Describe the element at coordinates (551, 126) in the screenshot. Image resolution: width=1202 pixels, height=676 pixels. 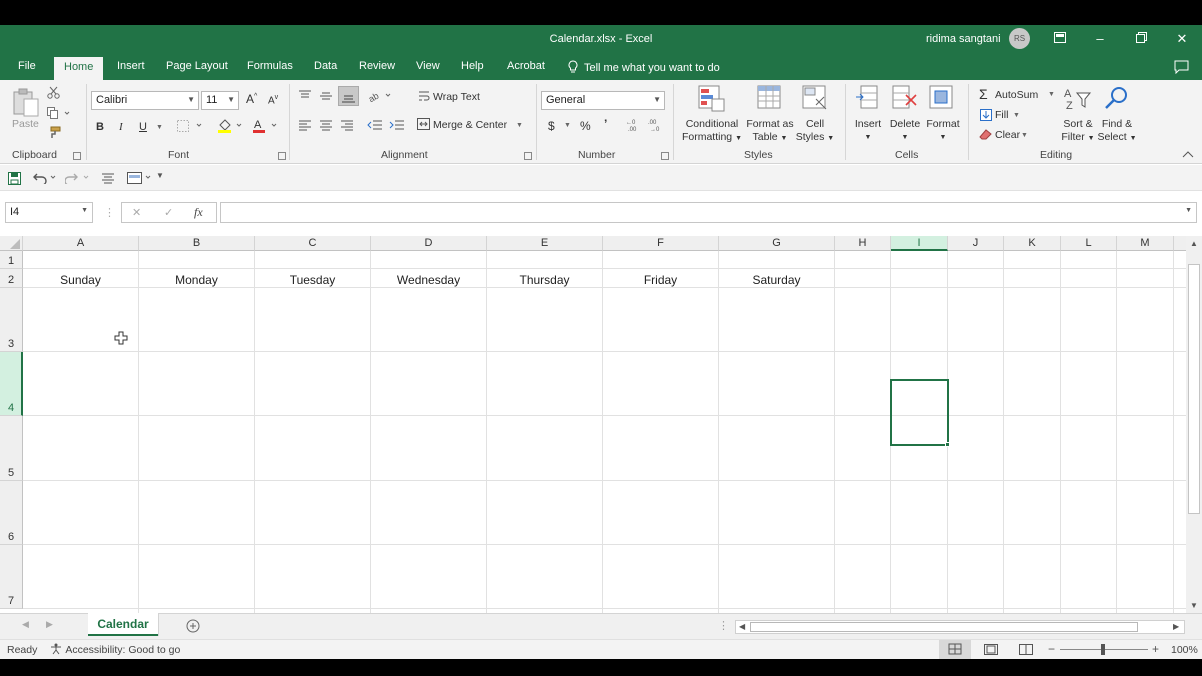
I see `currency-button: $` at that location.